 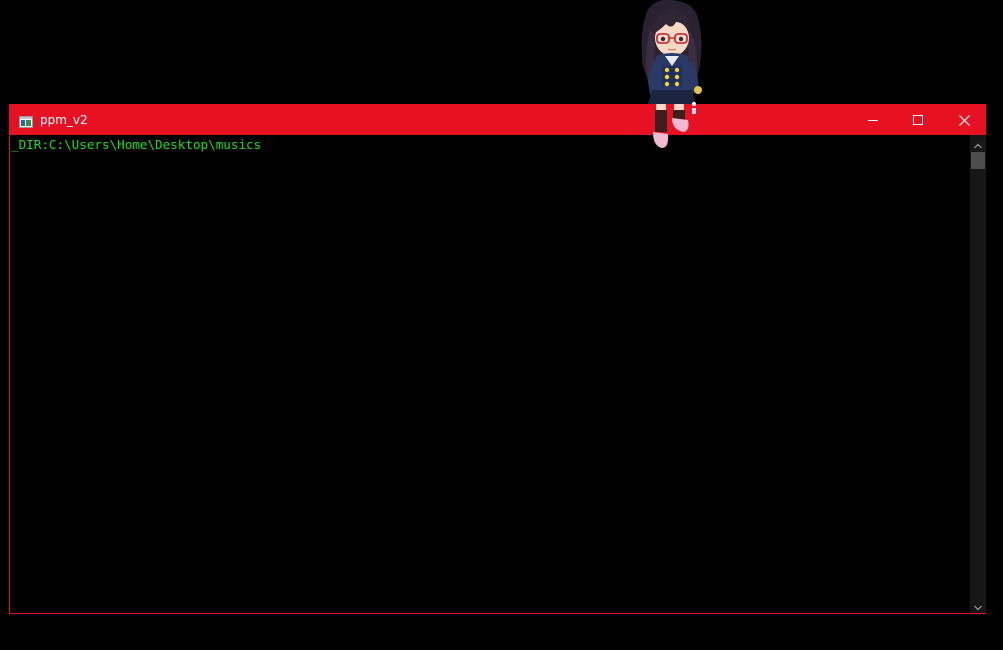 I want to click on scroll-down-button, so click(x=978, y=605).